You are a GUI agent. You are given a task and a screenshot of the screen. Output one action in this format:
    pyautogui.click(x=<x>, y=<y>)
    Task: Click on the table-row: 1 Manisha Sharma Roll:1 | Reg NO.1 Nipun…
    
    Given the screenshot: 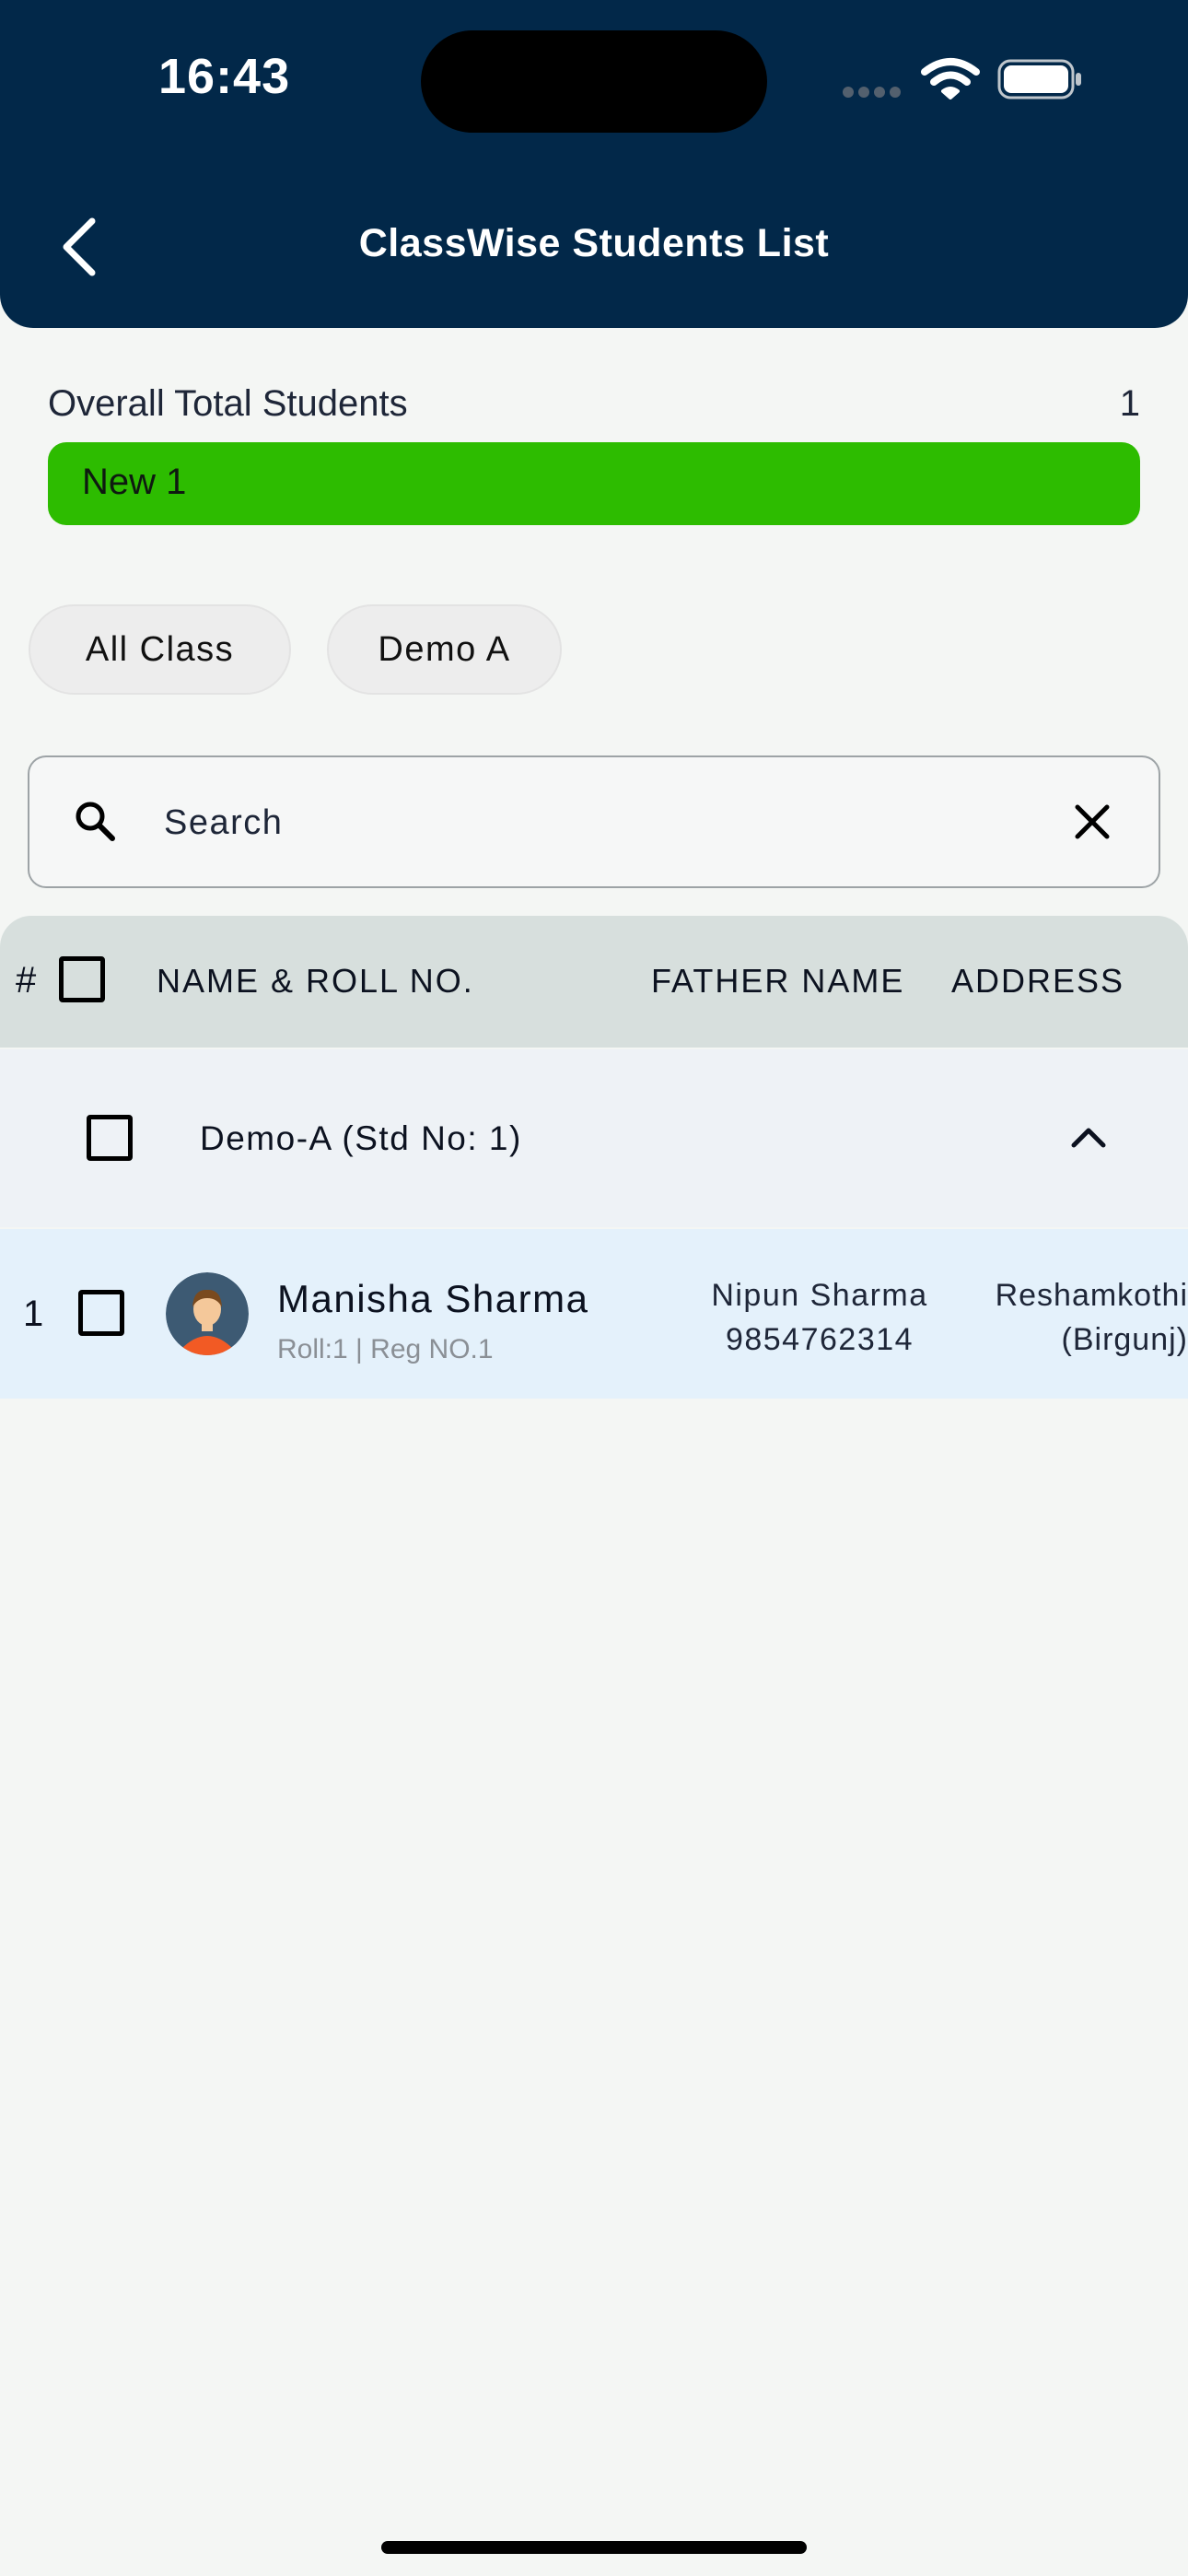 What is the action you would take?
    pyautogui.click(x=594, y=1314)
    